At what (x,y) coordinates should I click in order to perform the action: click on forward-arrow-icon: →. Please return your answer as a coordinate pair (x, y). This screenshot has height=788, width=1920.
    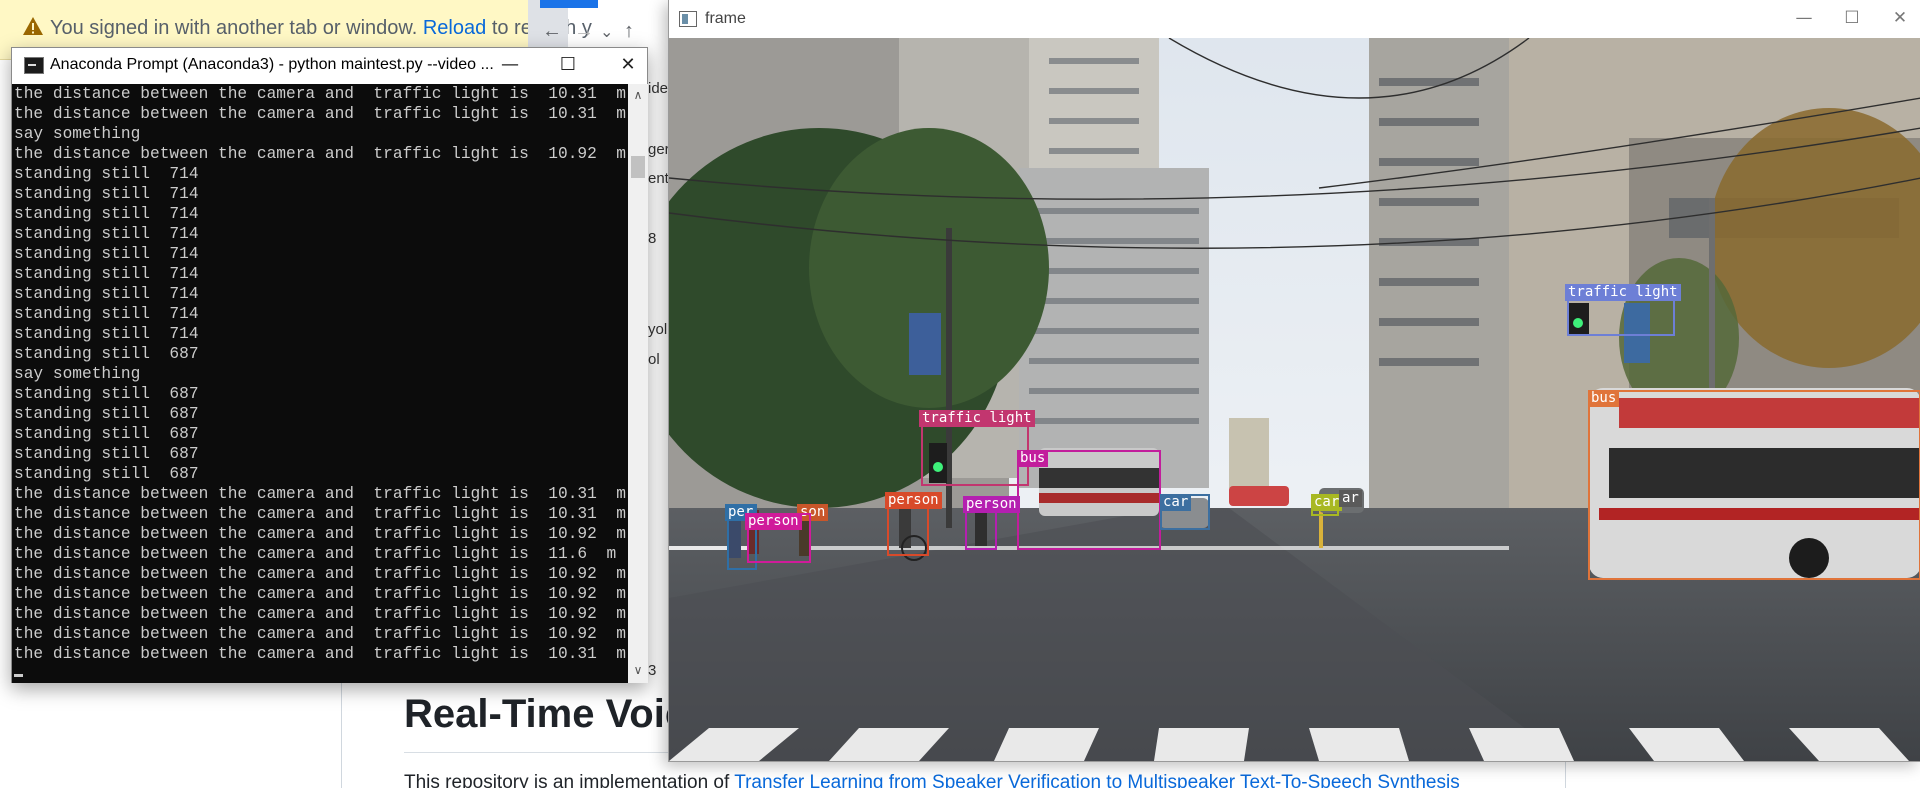
    Looking at the image, I should click on (584, 31).